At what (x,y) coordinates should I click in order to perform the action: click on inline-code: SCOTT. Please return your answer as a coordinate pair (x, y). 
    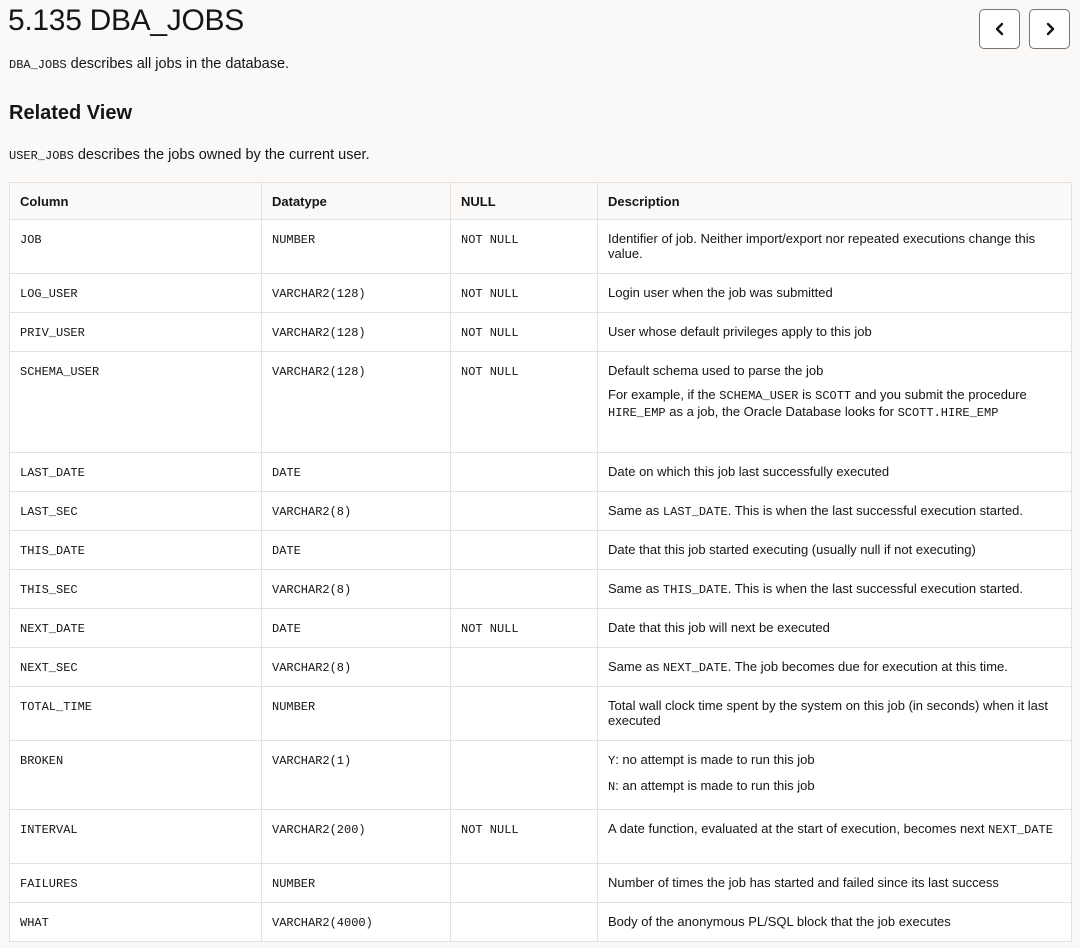
    Looking at the image, I should click on (833, 396).